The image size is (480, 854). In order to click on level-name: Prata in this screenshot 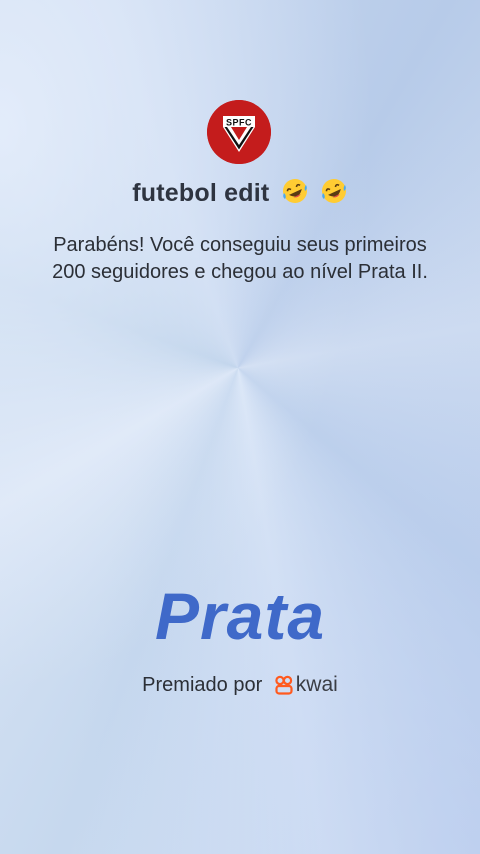, I will do `click(240, 616)`.